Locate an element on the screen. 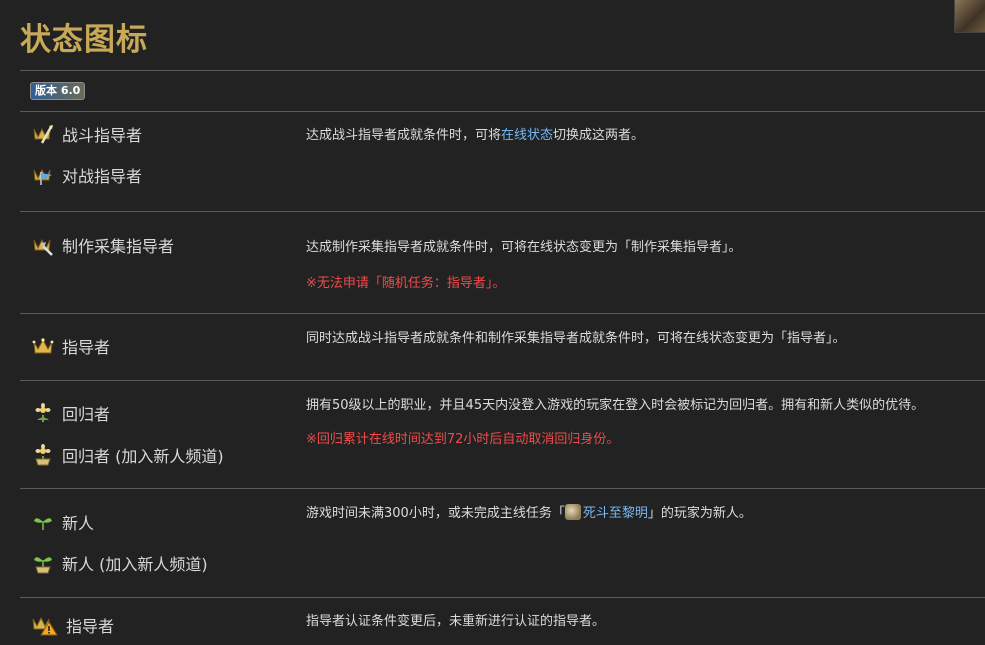 The height and width of the screenshot is (645, 985). page-title: 状态图标 is located at coordinates (84, 40).